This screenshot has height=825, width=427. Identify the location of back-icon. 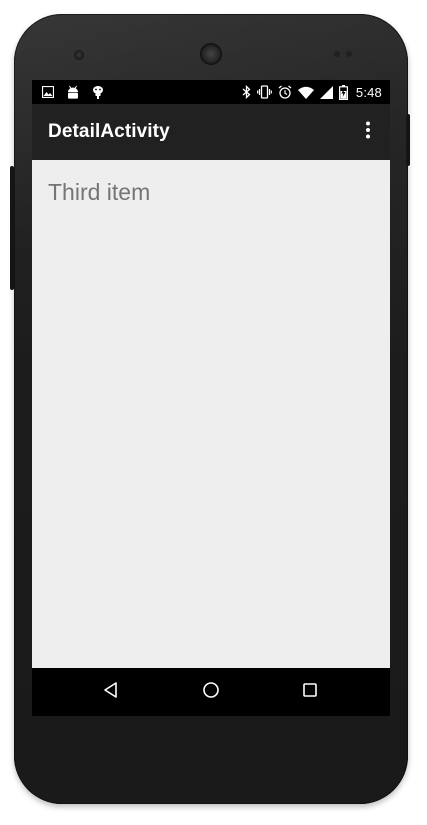
(111, 692).